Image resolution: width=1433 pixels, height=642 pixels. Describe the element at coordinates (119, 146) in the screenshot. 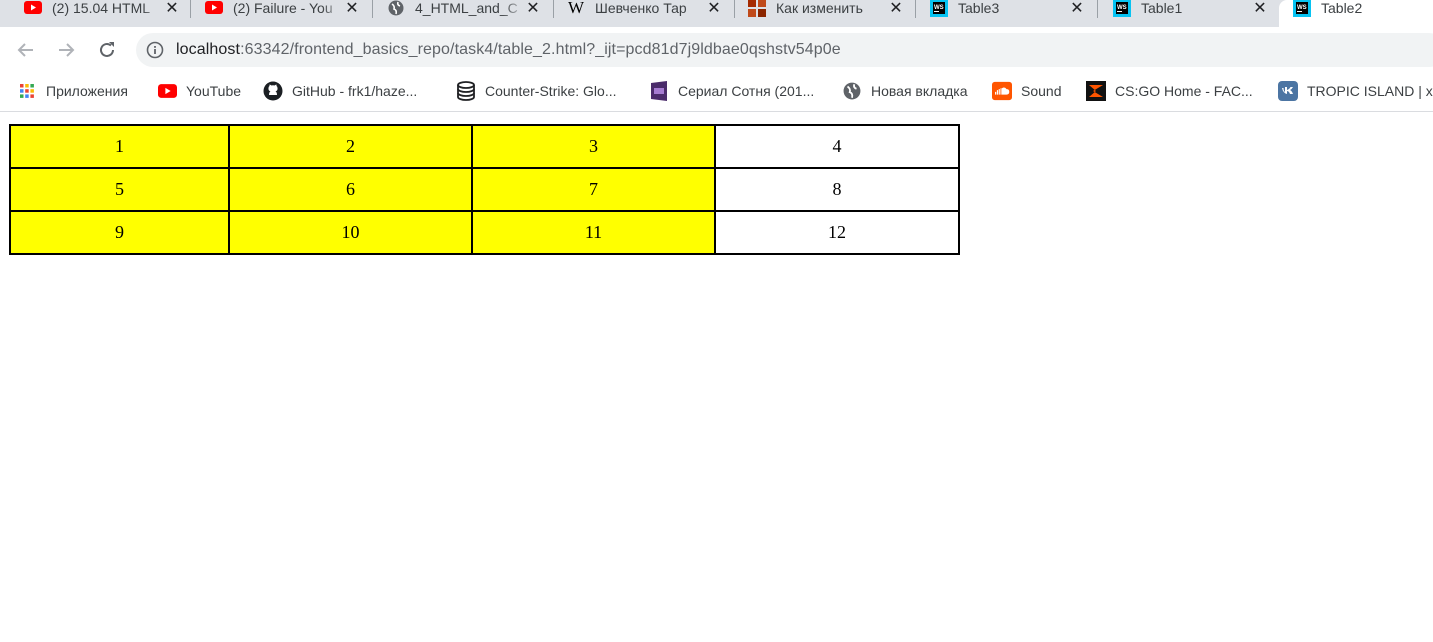

I see `table-cell: 1` at that location.